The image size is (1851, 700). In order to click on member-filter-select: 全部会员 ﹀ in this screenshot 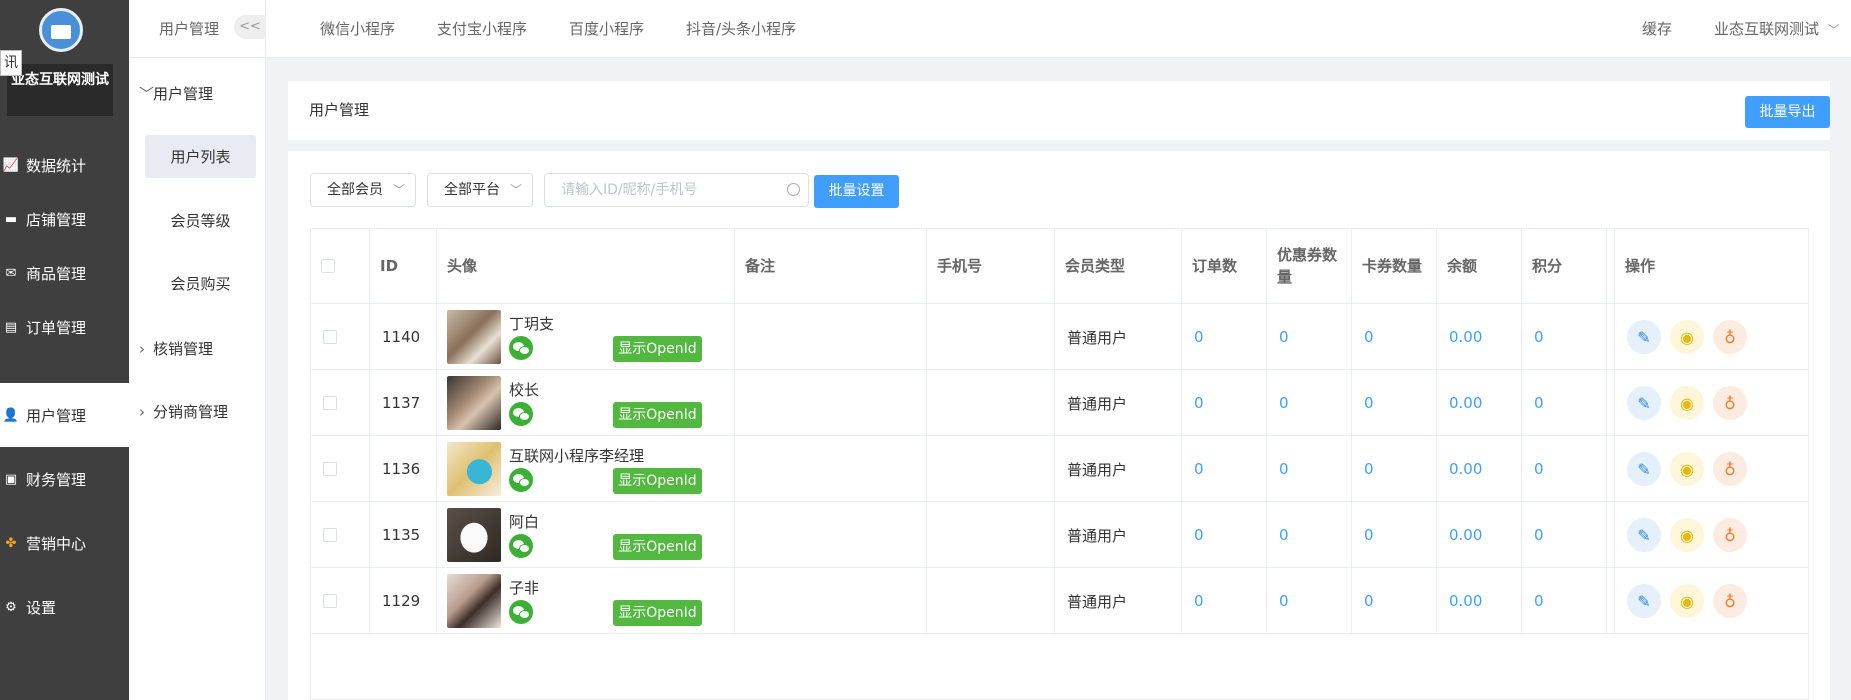, I will do `click(363, 190)`.